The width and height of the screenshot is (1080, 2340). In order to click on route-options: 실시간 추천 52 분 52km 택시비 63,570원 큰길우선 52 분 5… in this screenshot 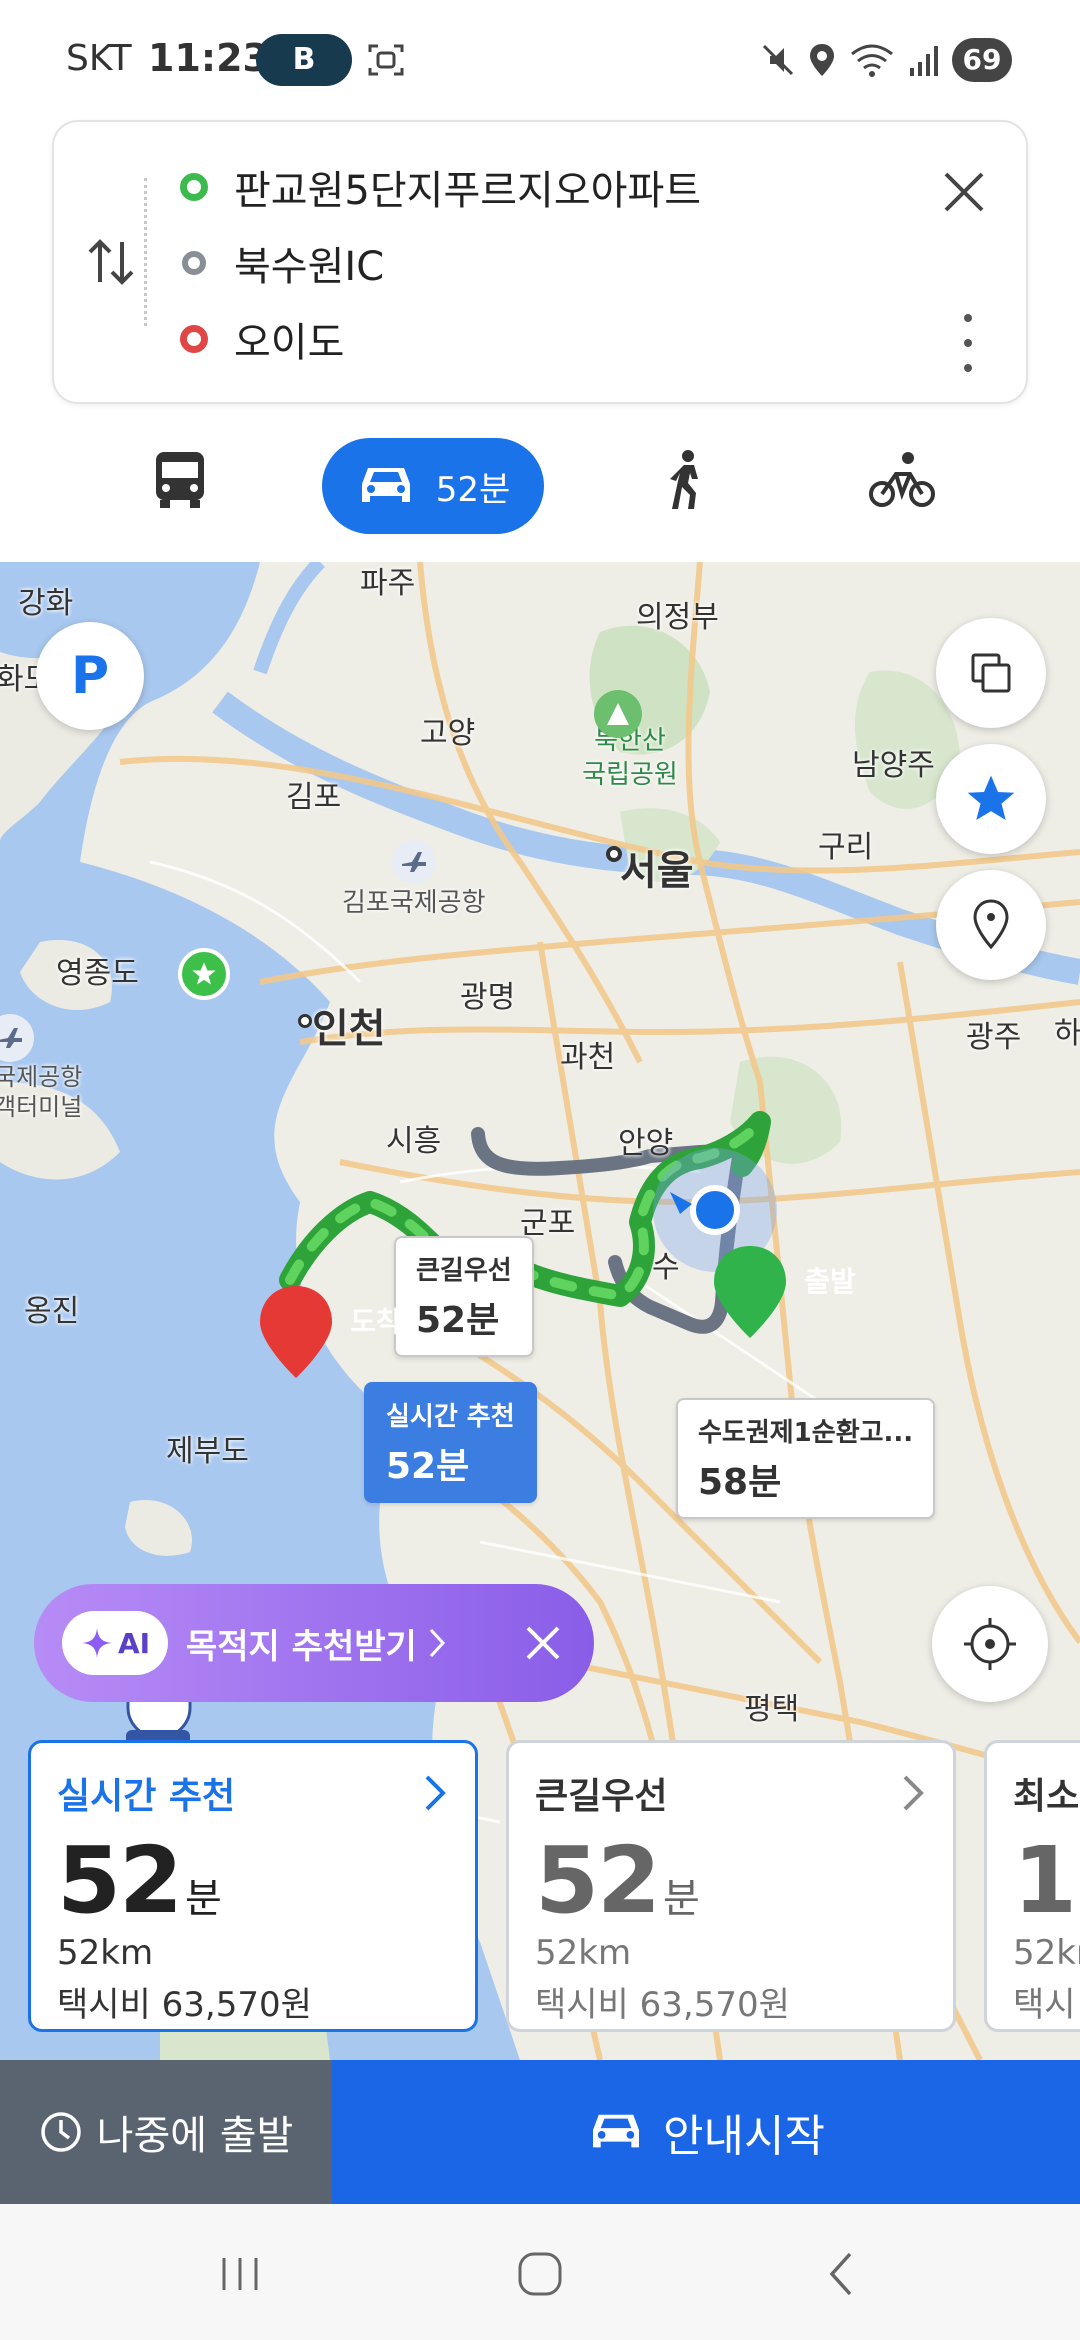, I will do `click(540, 1898)`.